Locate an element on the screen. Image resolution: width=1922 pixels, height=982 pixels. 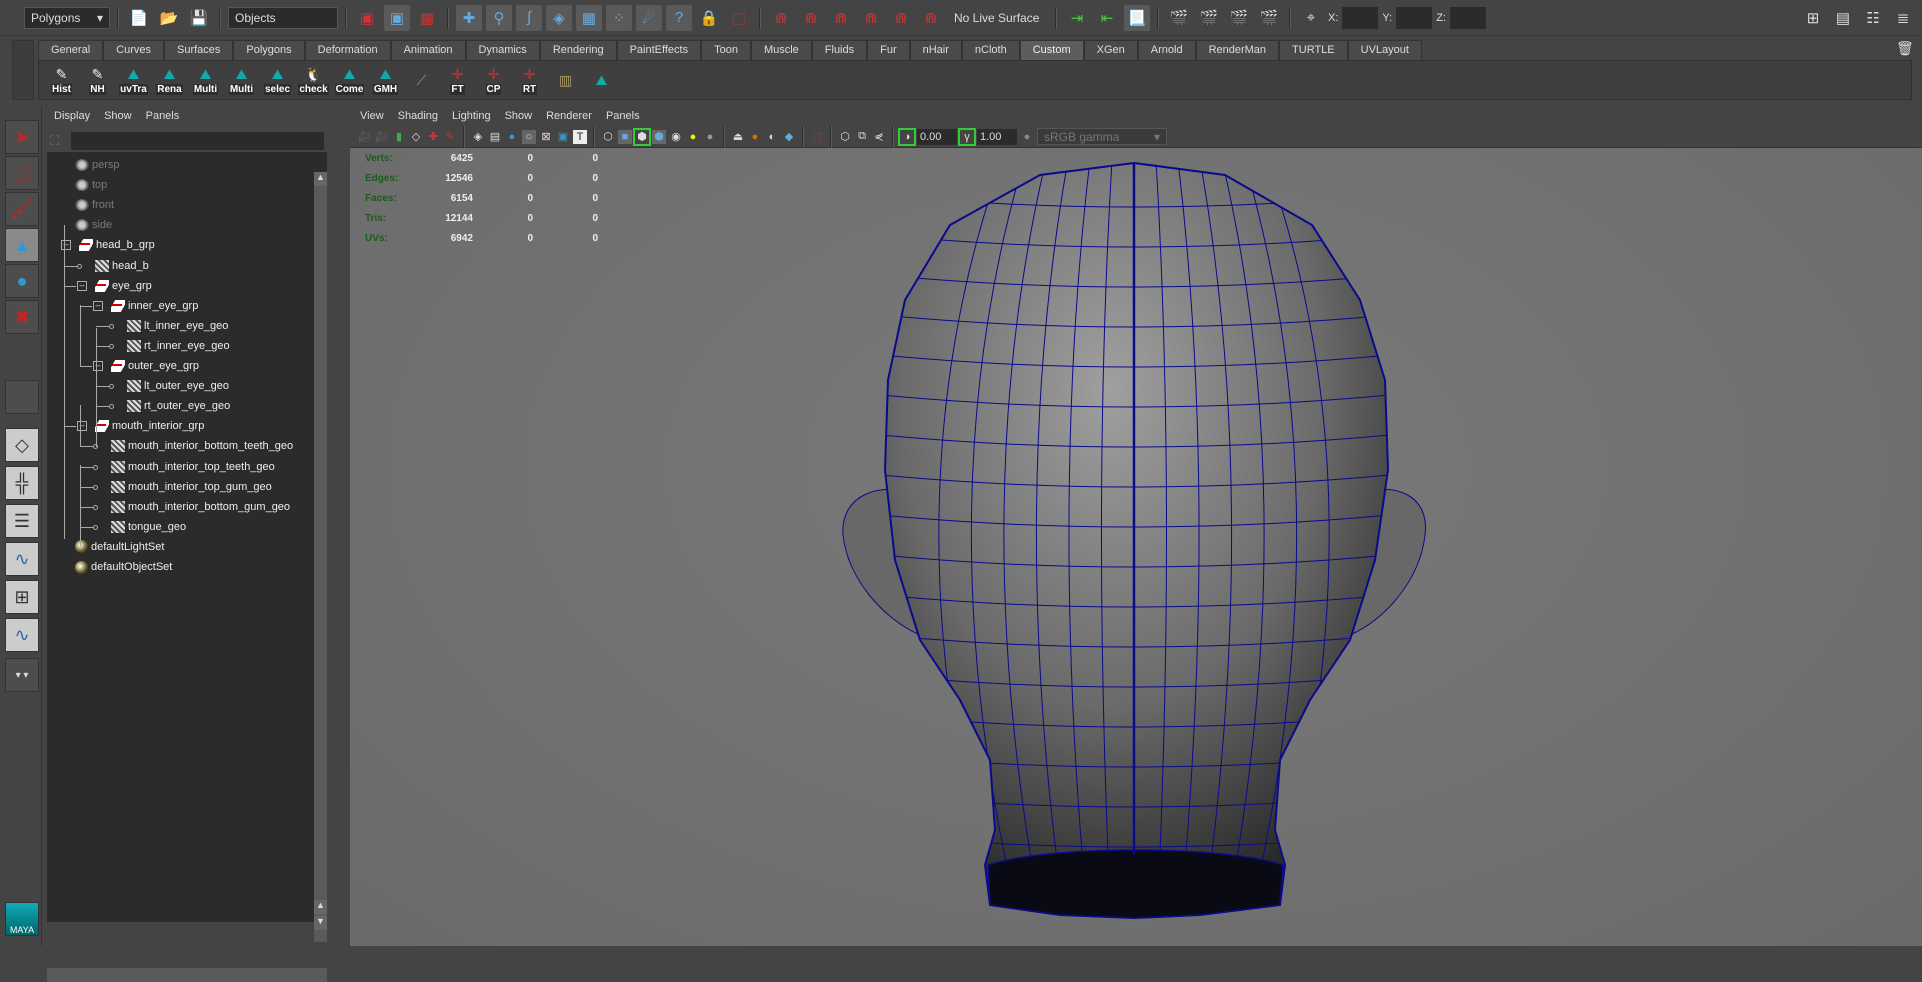
exposure-field: 0.00 is located at coordinates (937, 136).